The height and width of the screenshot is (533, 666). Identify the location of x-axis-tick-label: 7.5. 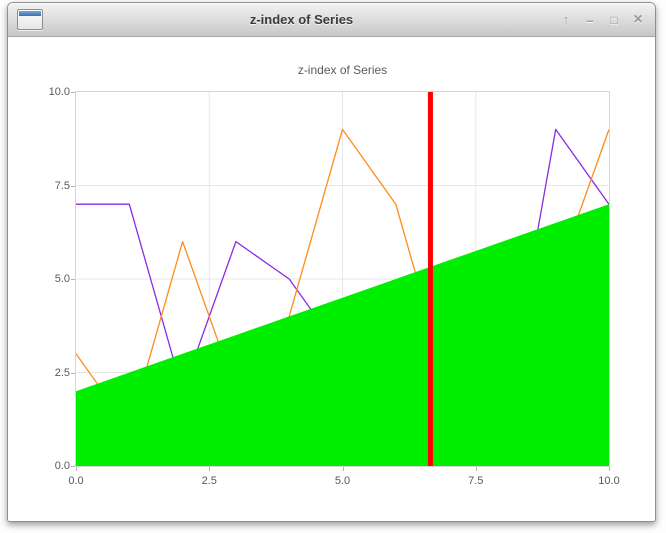
(476, 481).